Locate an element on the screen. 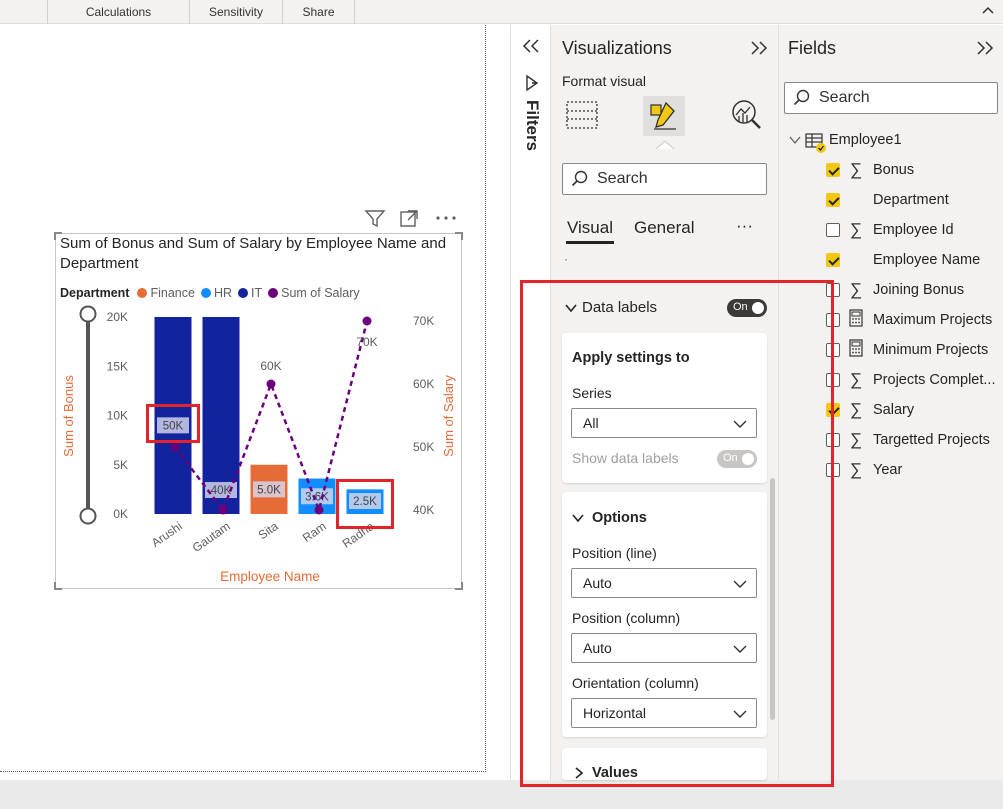 This screenshot has width=1003, height=809. tab-visual: Visual is located at coordinates (590, 228).